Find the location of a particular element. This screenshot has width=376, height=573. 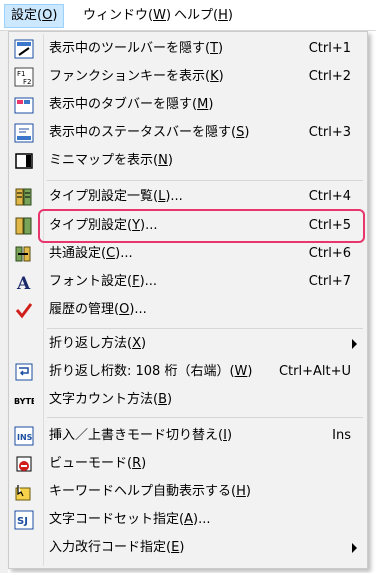

menu-window: ウィンドウ(W) is located at coordinates (127, 16).